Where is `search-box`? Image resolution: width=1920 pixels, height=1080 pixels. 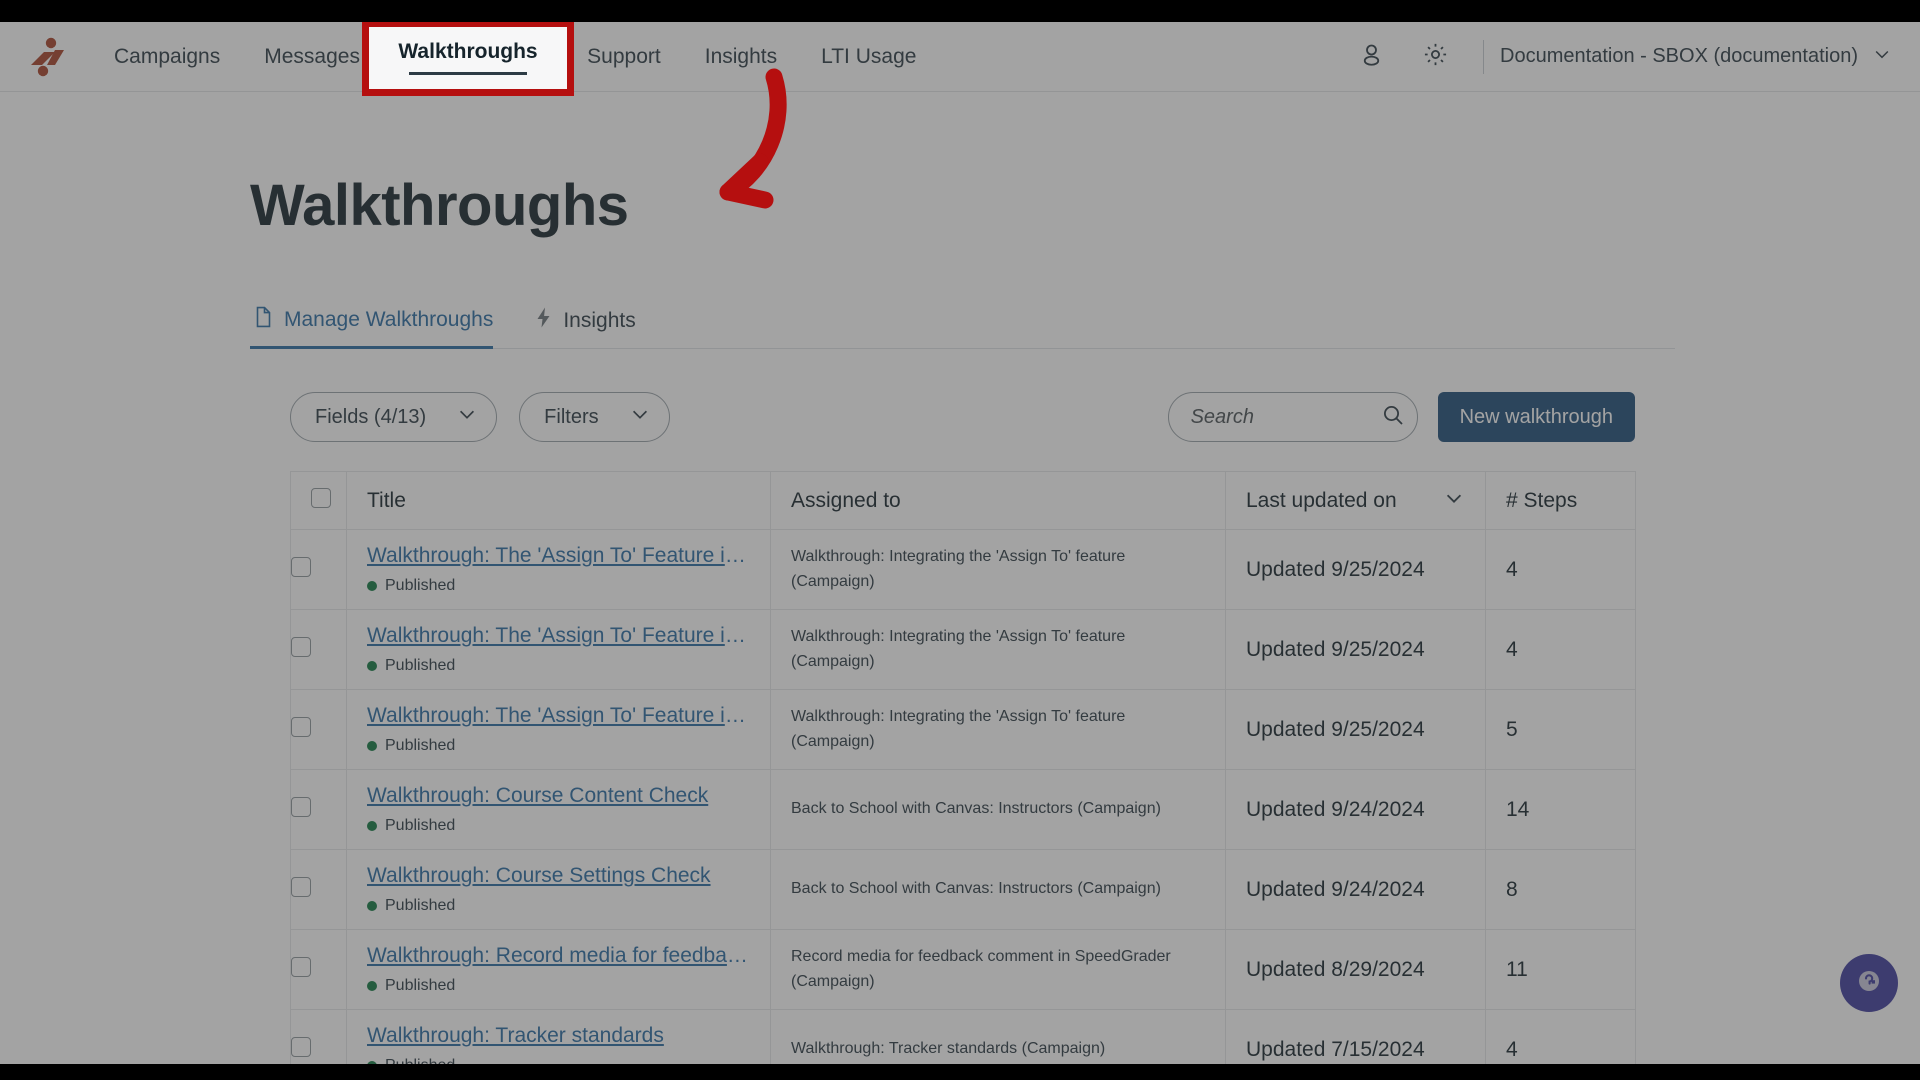
search-box is located at coordinates (1292, 417).